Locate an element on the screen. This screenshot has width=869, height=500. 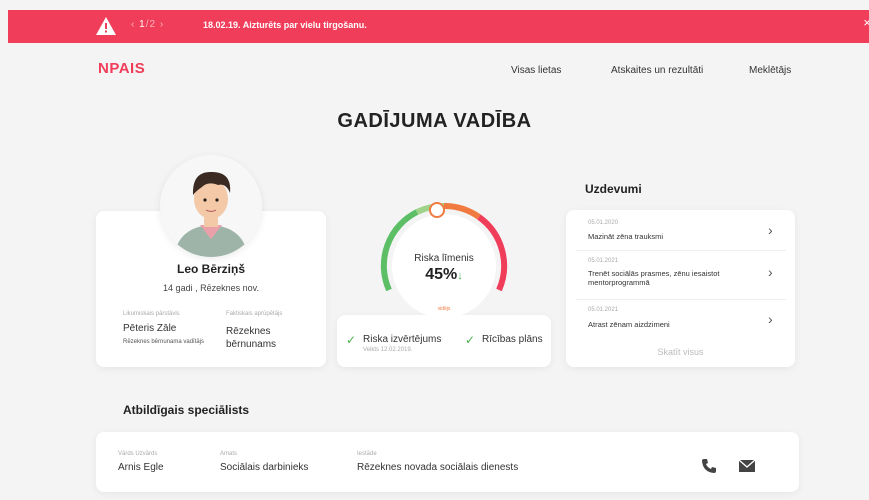
page-title: GADĪJUMA VADĪBA is located at coordinates (434, 121).